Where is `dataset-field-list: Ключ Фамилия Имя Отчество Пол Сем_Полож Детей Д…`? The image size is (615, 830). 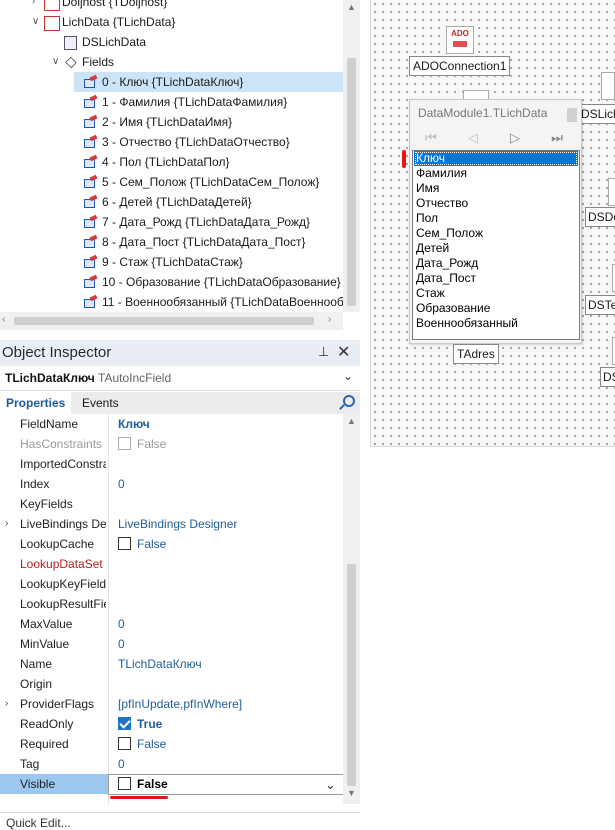
dataset-field-list: Ключ Фамилия Имя Отчество Пол Сем_Полож Детей Д… is located at coordinates (496, 245).